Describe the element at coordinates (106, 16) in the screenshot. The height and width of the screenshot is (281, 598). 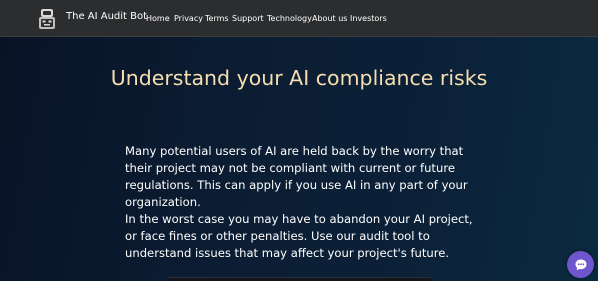
I see `brand-title: The AI Audit Bot` at that location.